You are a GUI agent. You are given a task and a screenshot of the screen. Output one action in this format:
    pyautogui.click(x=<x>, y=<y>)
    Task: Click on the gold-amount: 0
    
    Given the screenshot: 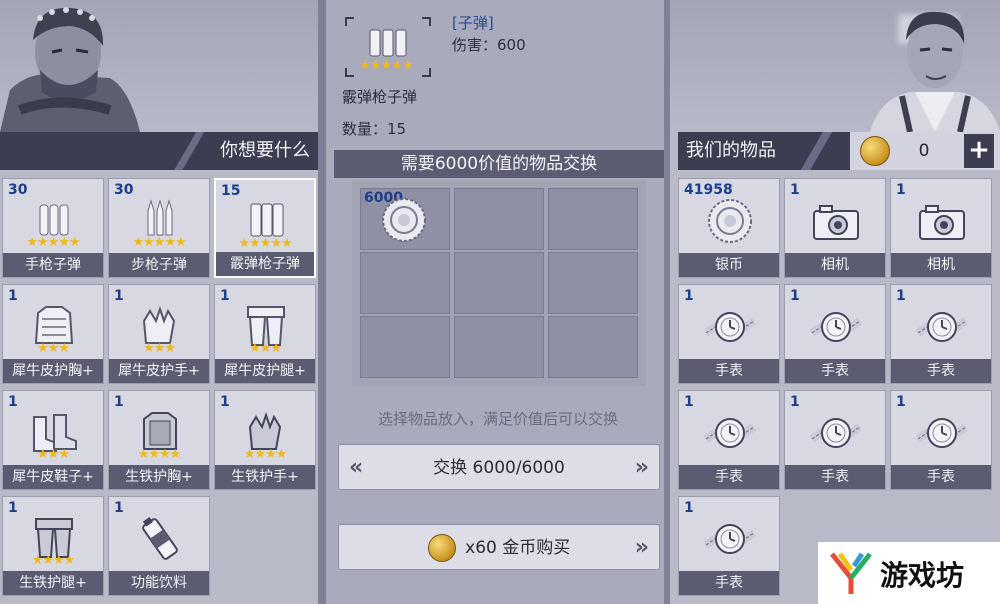 What is the action you would take?
    pyautogui.click(x=924, y=151)
    